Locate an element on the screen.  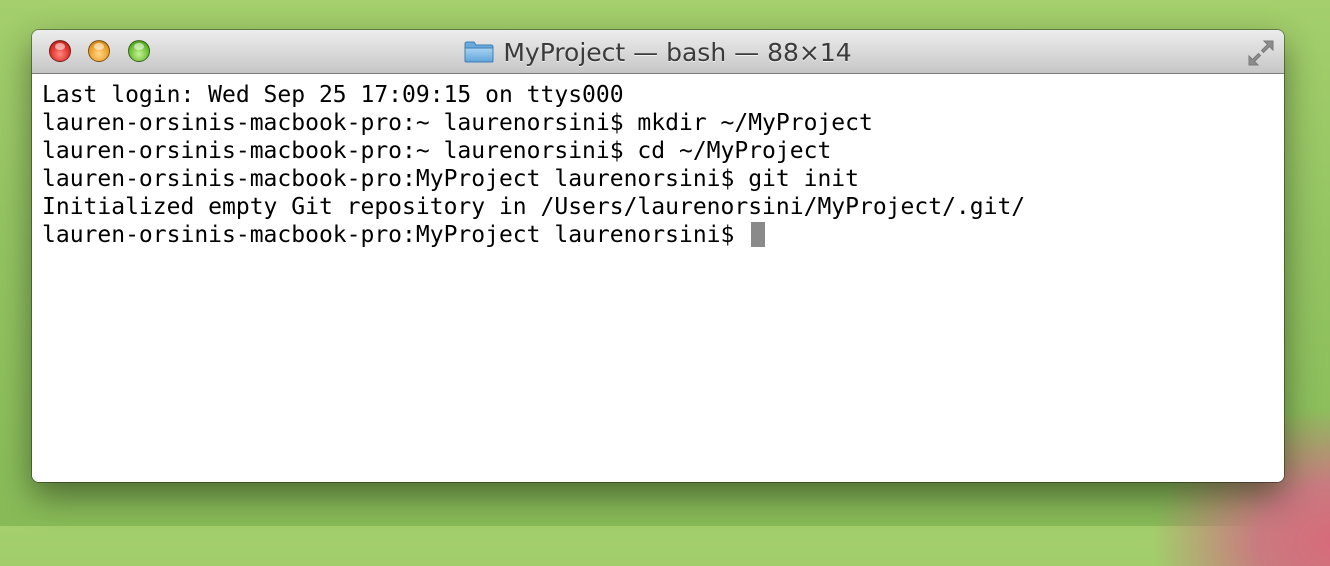
folder-icon is located at coordinates (479, 52).